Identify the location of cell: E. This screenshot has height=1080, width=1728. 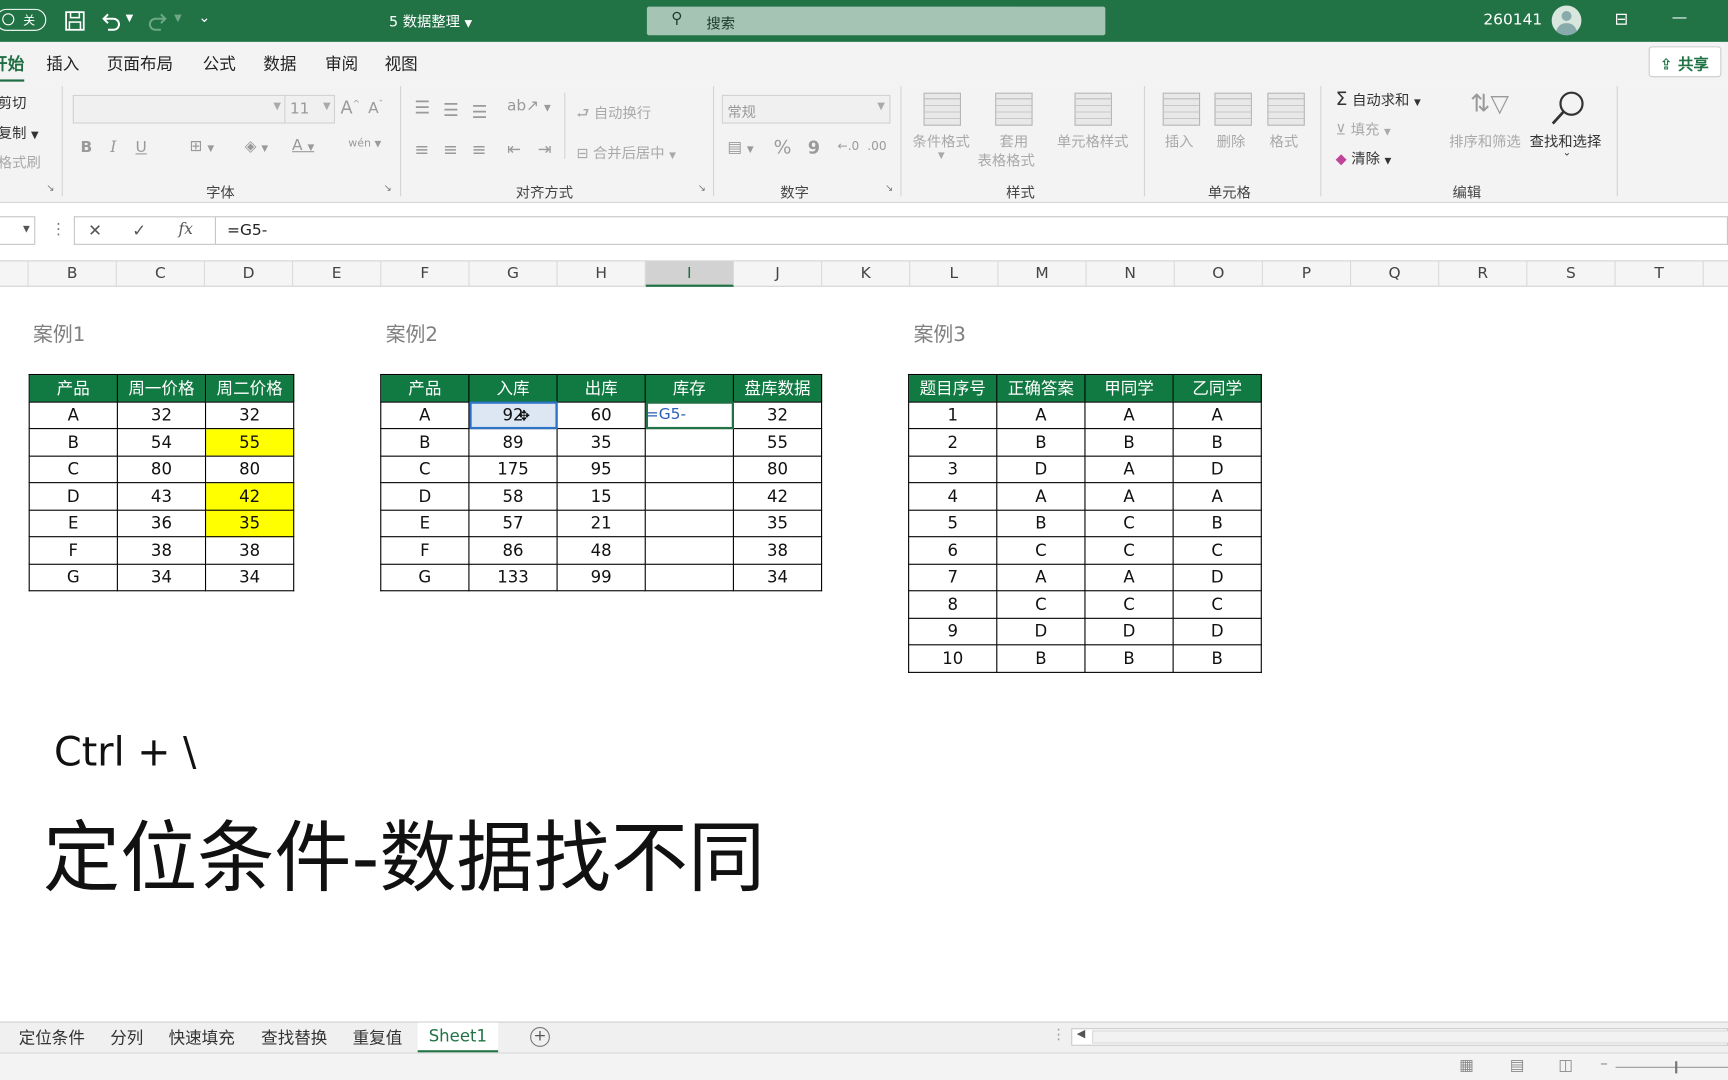
(73, 523).